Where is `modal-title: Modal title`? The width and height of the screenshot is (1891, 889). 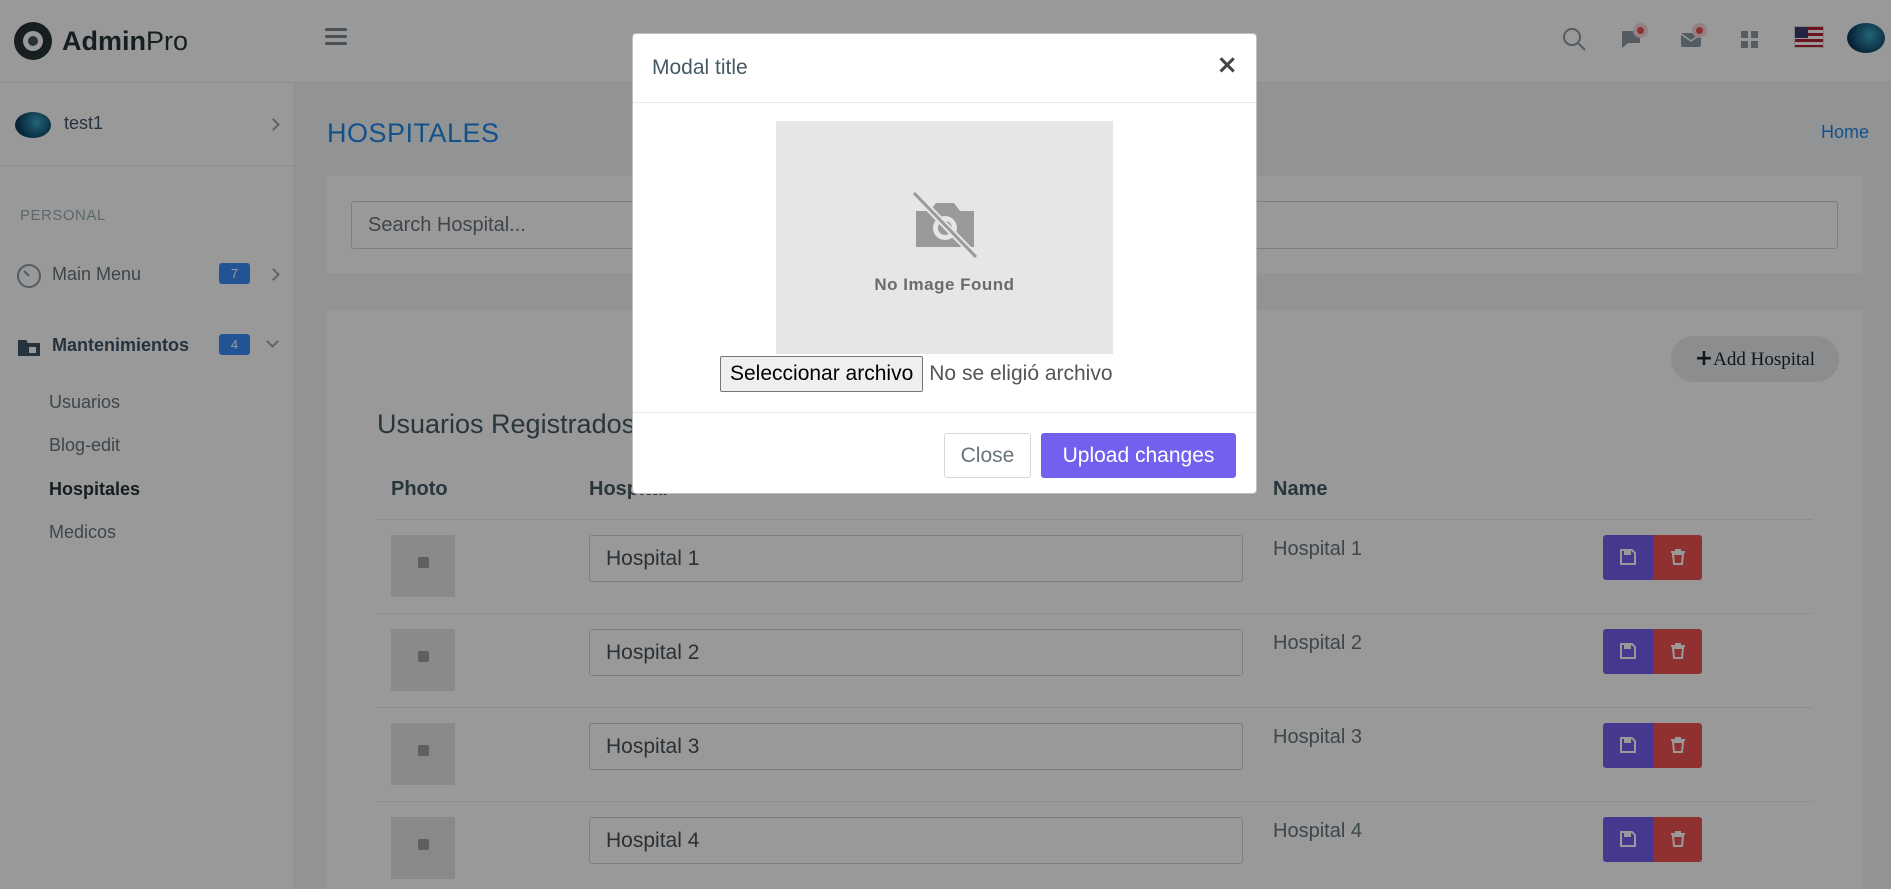
modal-title: Modal title is located at coordinates (700, 67).